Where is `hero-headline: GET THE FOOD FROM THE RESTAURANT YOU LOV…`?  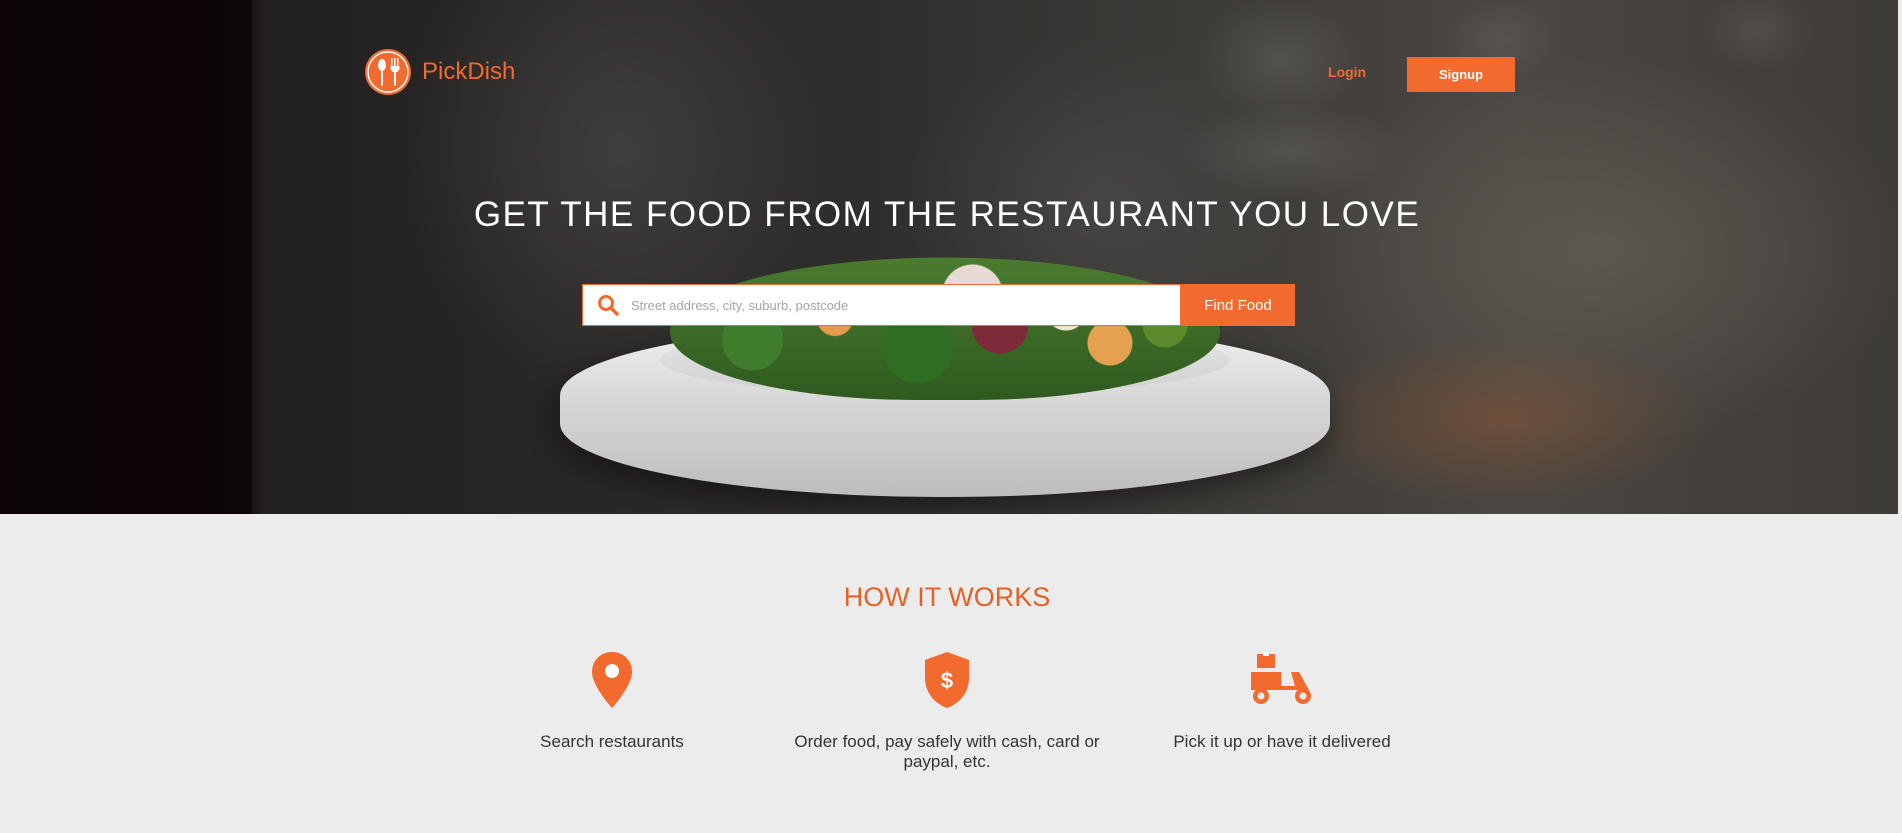
hero-headline: GET THE FOOD FROM THE RESTAURANT YOU LOV… is located at coordinates (947, 214).